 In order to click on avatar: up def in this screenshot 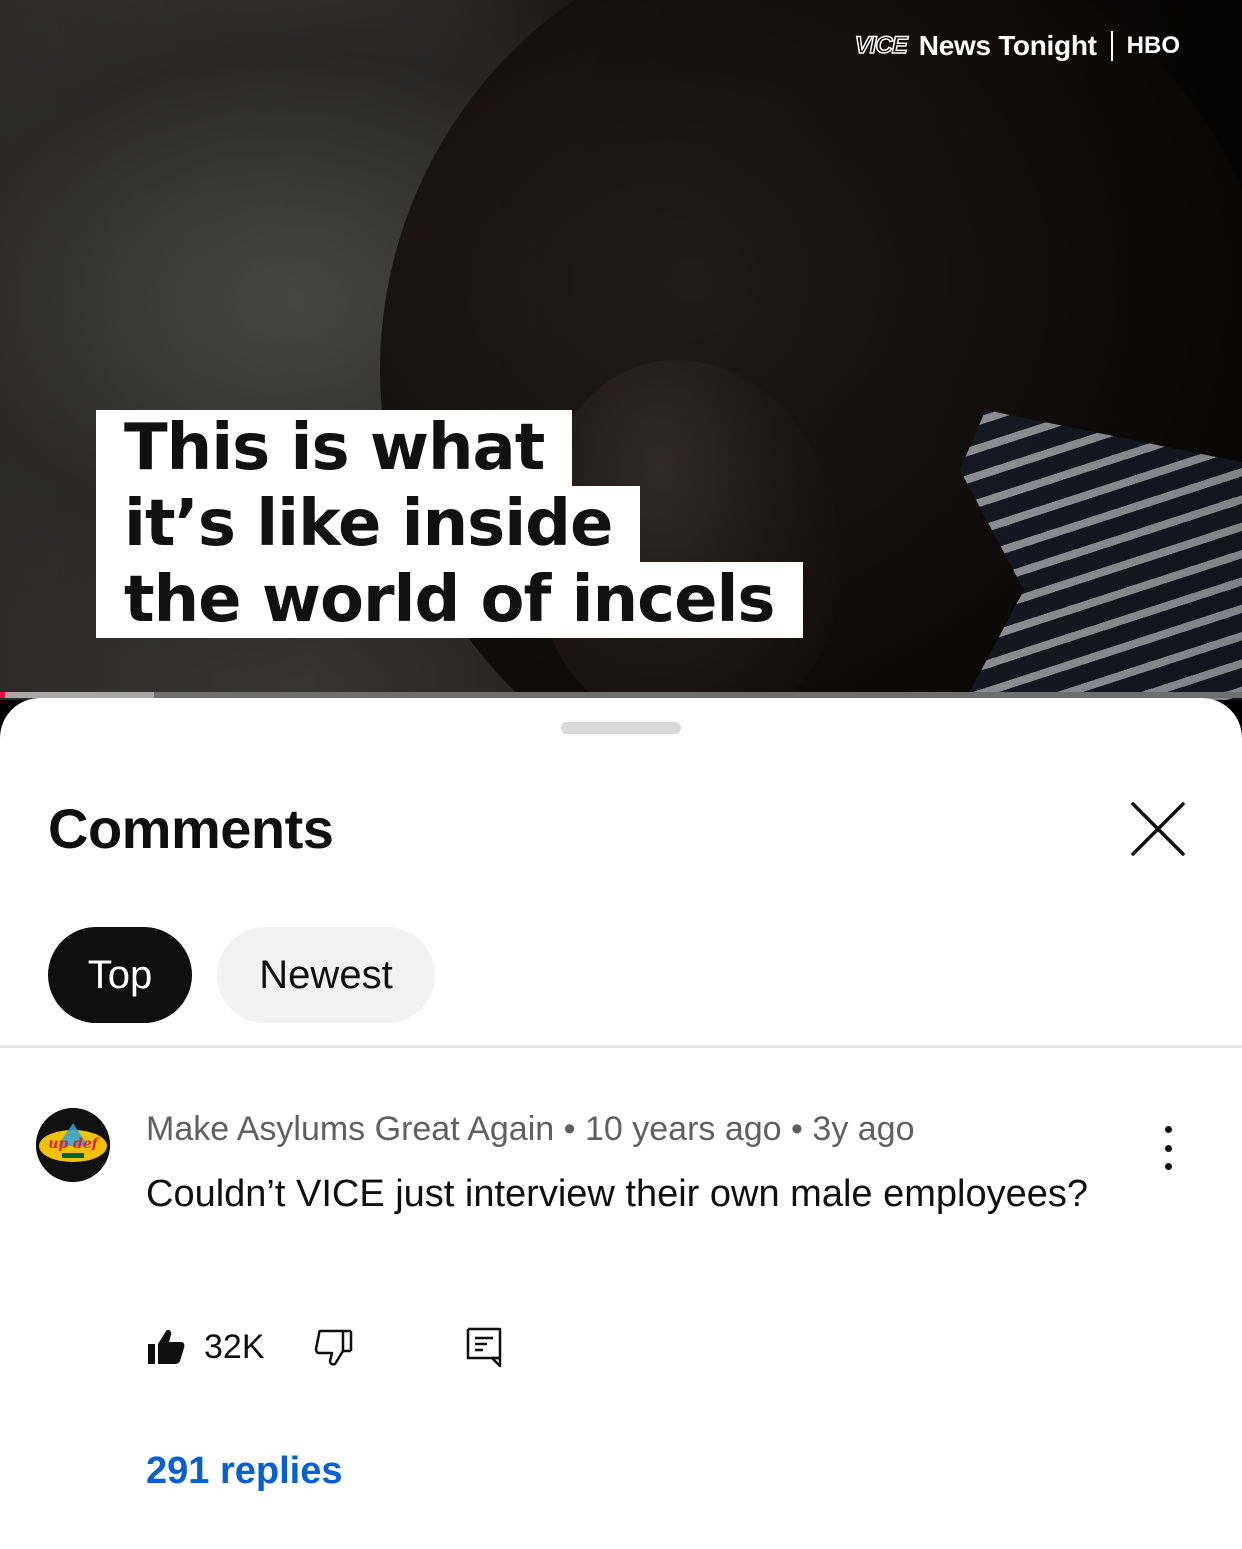, I will do `click(73, 1145)`.